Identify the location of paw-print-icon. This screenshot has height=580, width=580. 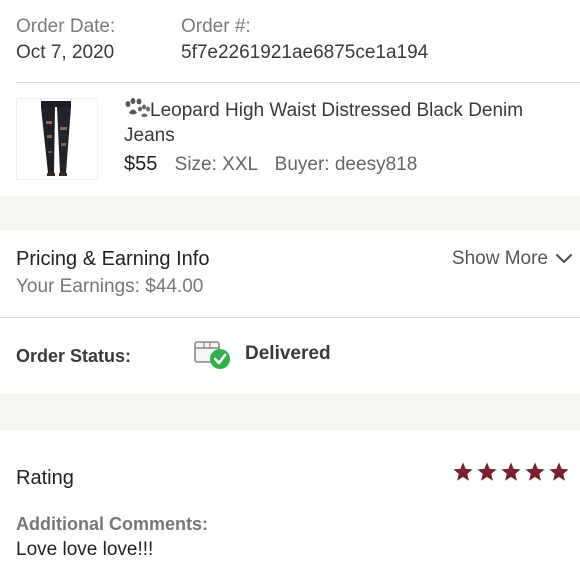
(137, 108).